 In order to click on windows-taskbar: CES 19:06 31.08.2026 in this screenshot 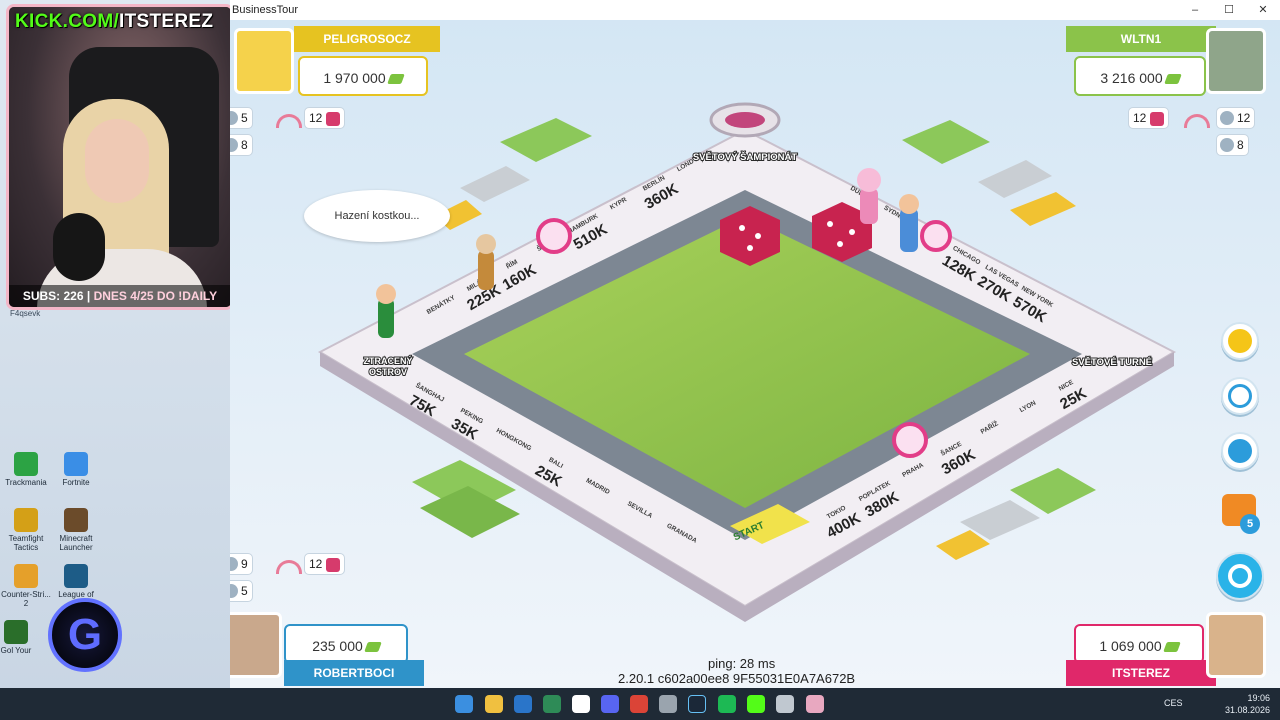, I will do `click(640, 704)`.